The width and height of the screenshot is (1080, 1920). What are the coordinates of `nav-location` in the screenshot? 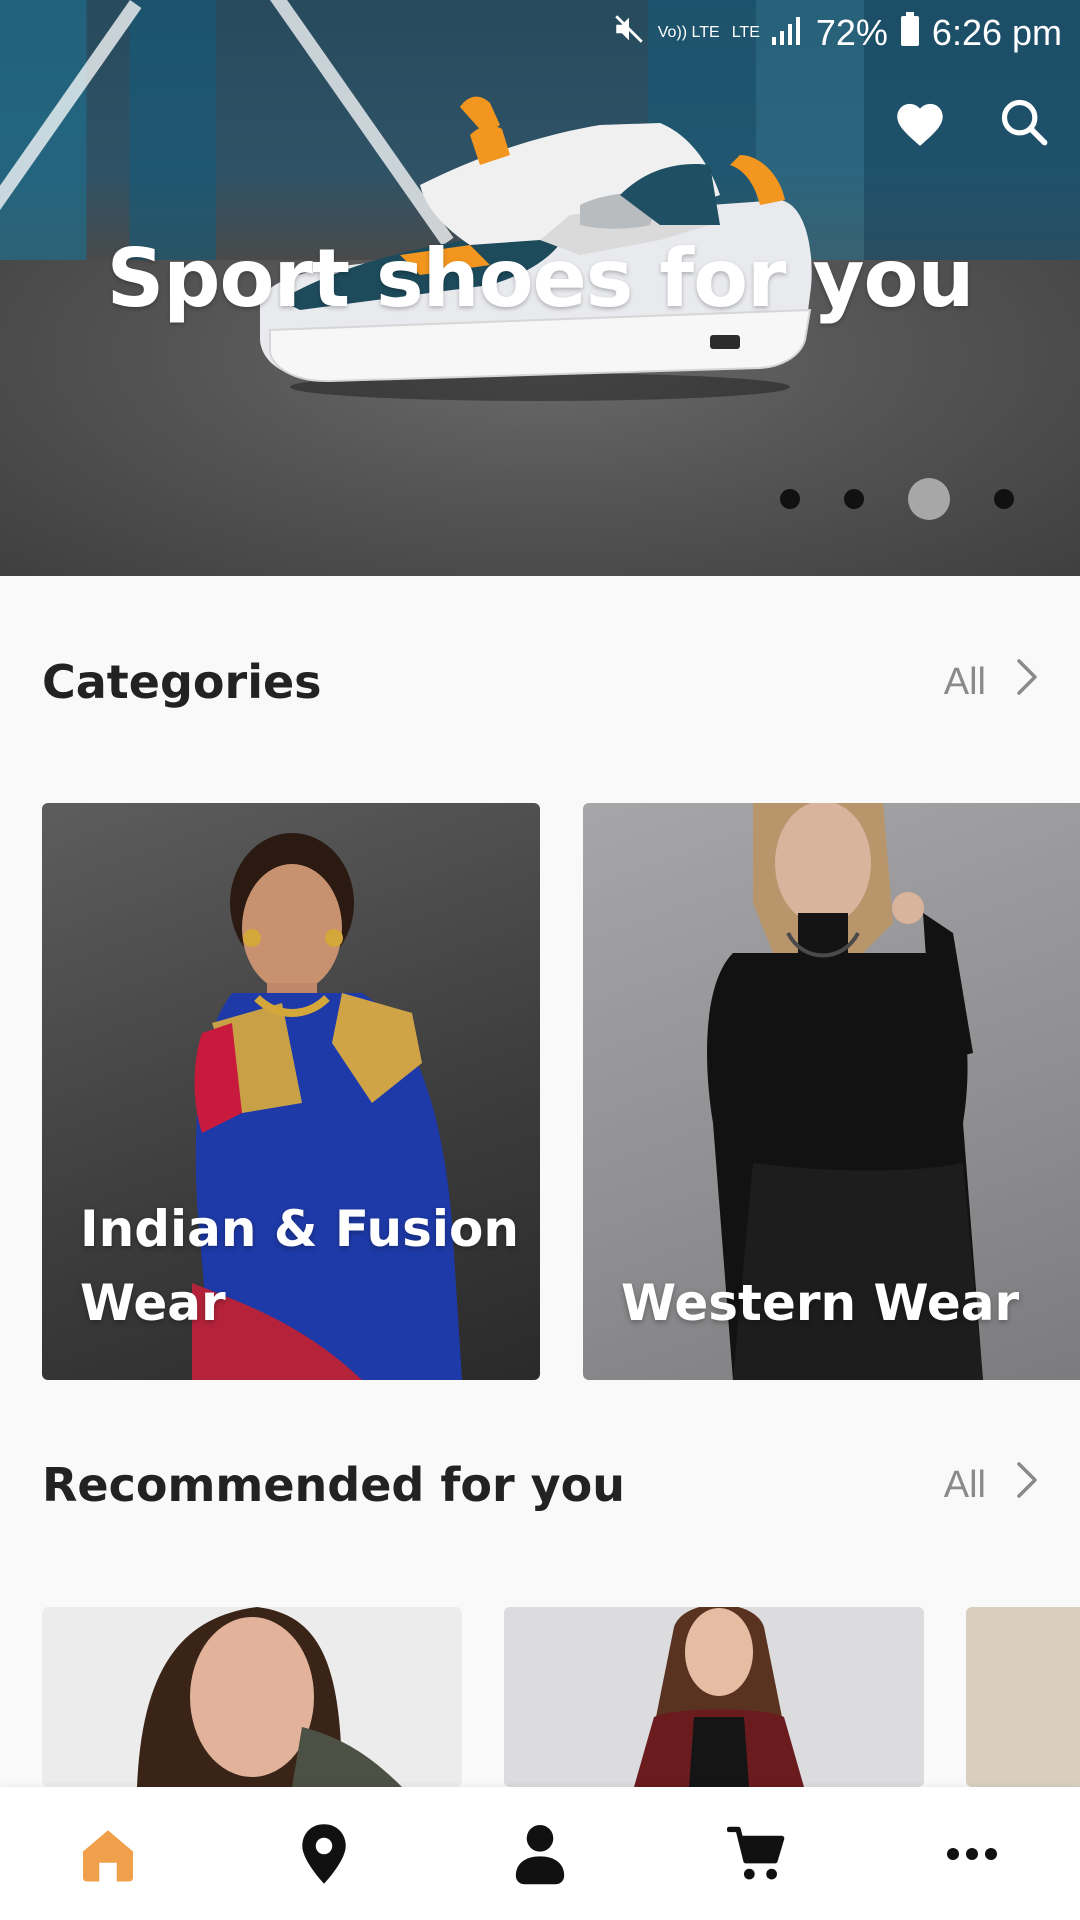 It's located at (324, 1854).